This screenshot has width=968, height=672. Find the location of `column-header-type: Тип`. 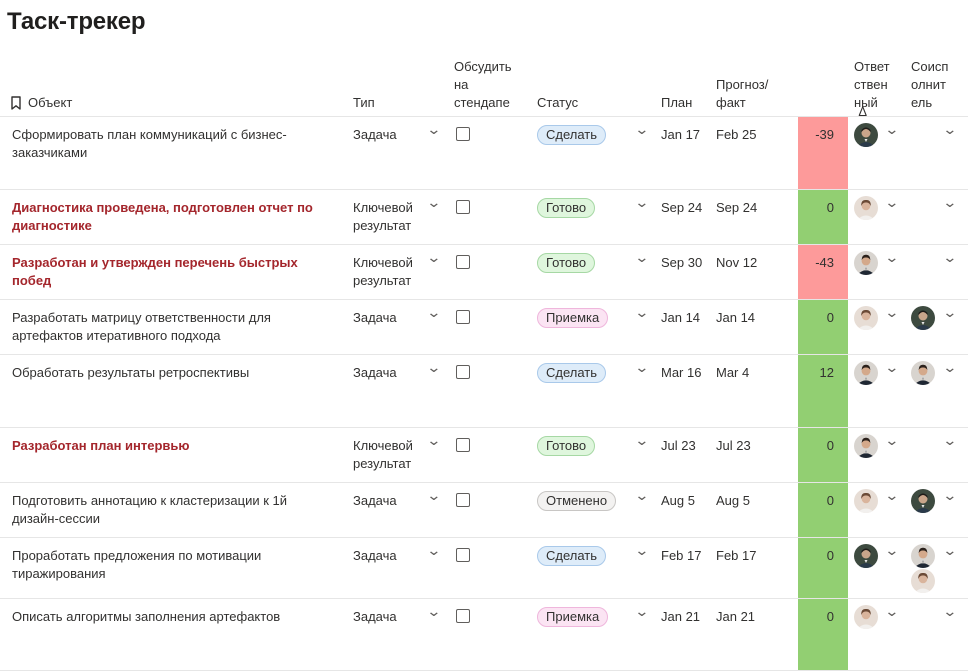

column-header-type: Тип is located at coordinates (364, 103).